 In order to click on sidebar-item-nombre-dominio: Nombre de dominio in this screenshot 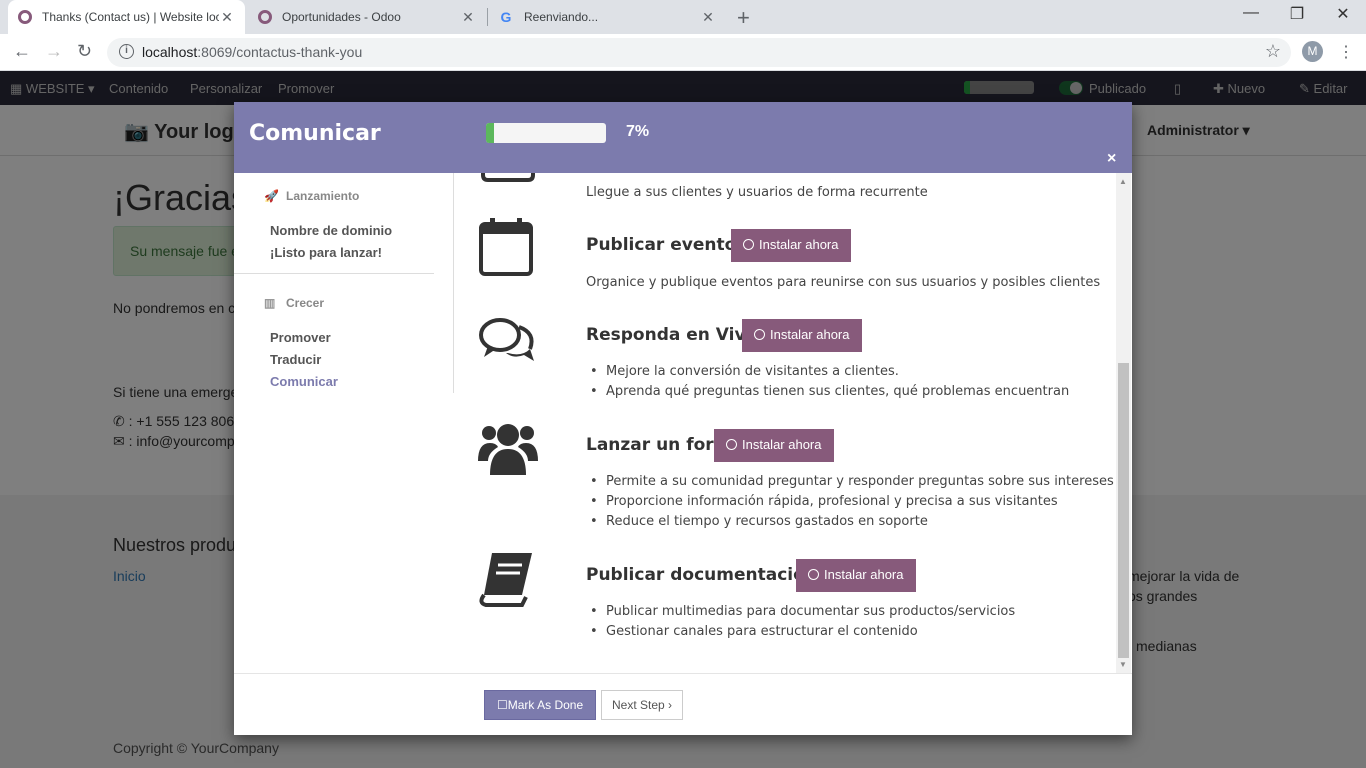, I will do `click(331, 230)`.